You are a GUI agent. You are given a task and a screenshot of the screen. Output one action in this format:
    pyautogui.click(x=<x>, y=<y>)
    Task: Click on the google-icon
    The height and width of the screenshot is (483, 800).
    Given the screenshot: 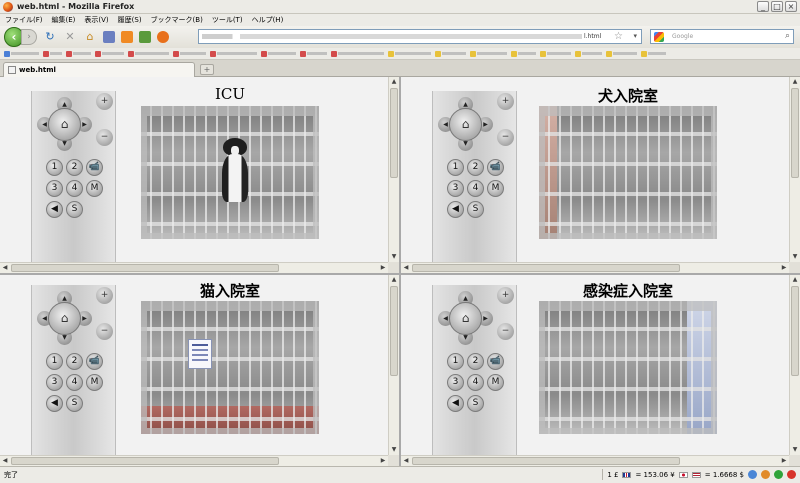 What is the action you would take?
    pyautogui.click(x=659, y=36)
    